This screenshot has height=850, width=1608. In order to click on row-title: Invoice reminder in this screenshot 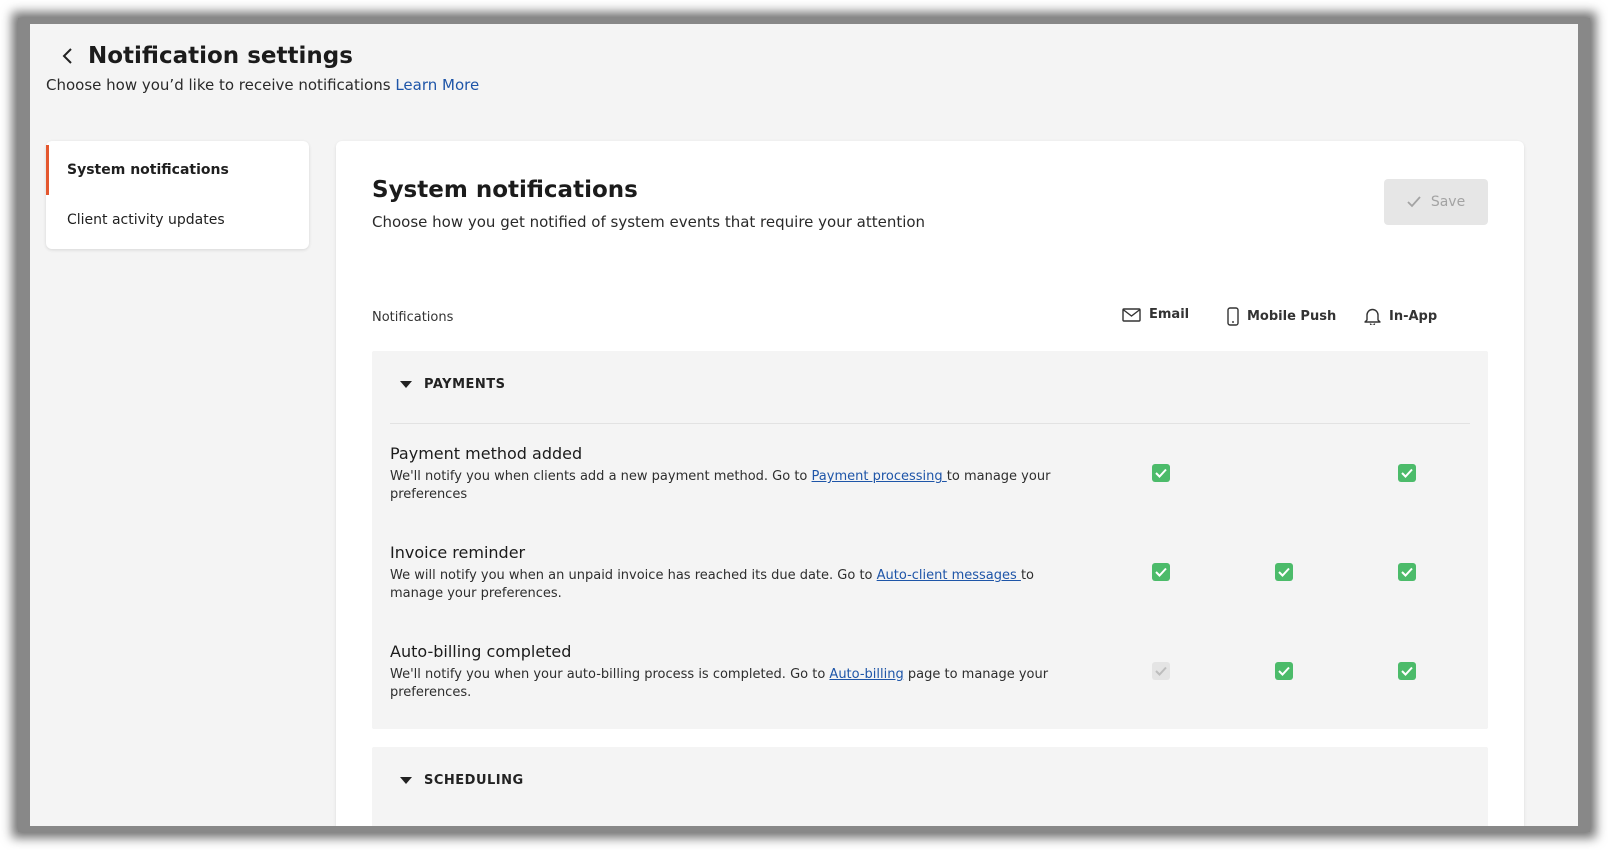, I will do `click(458, 552)`.